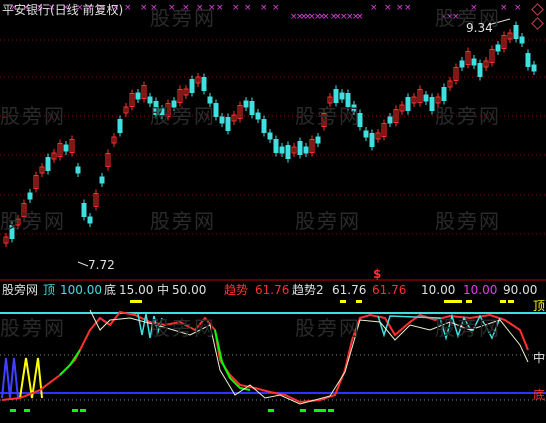 This screenshot has width=546, height=423. I want to click on trend2-extra-value: 61.76, so click(389, 290).